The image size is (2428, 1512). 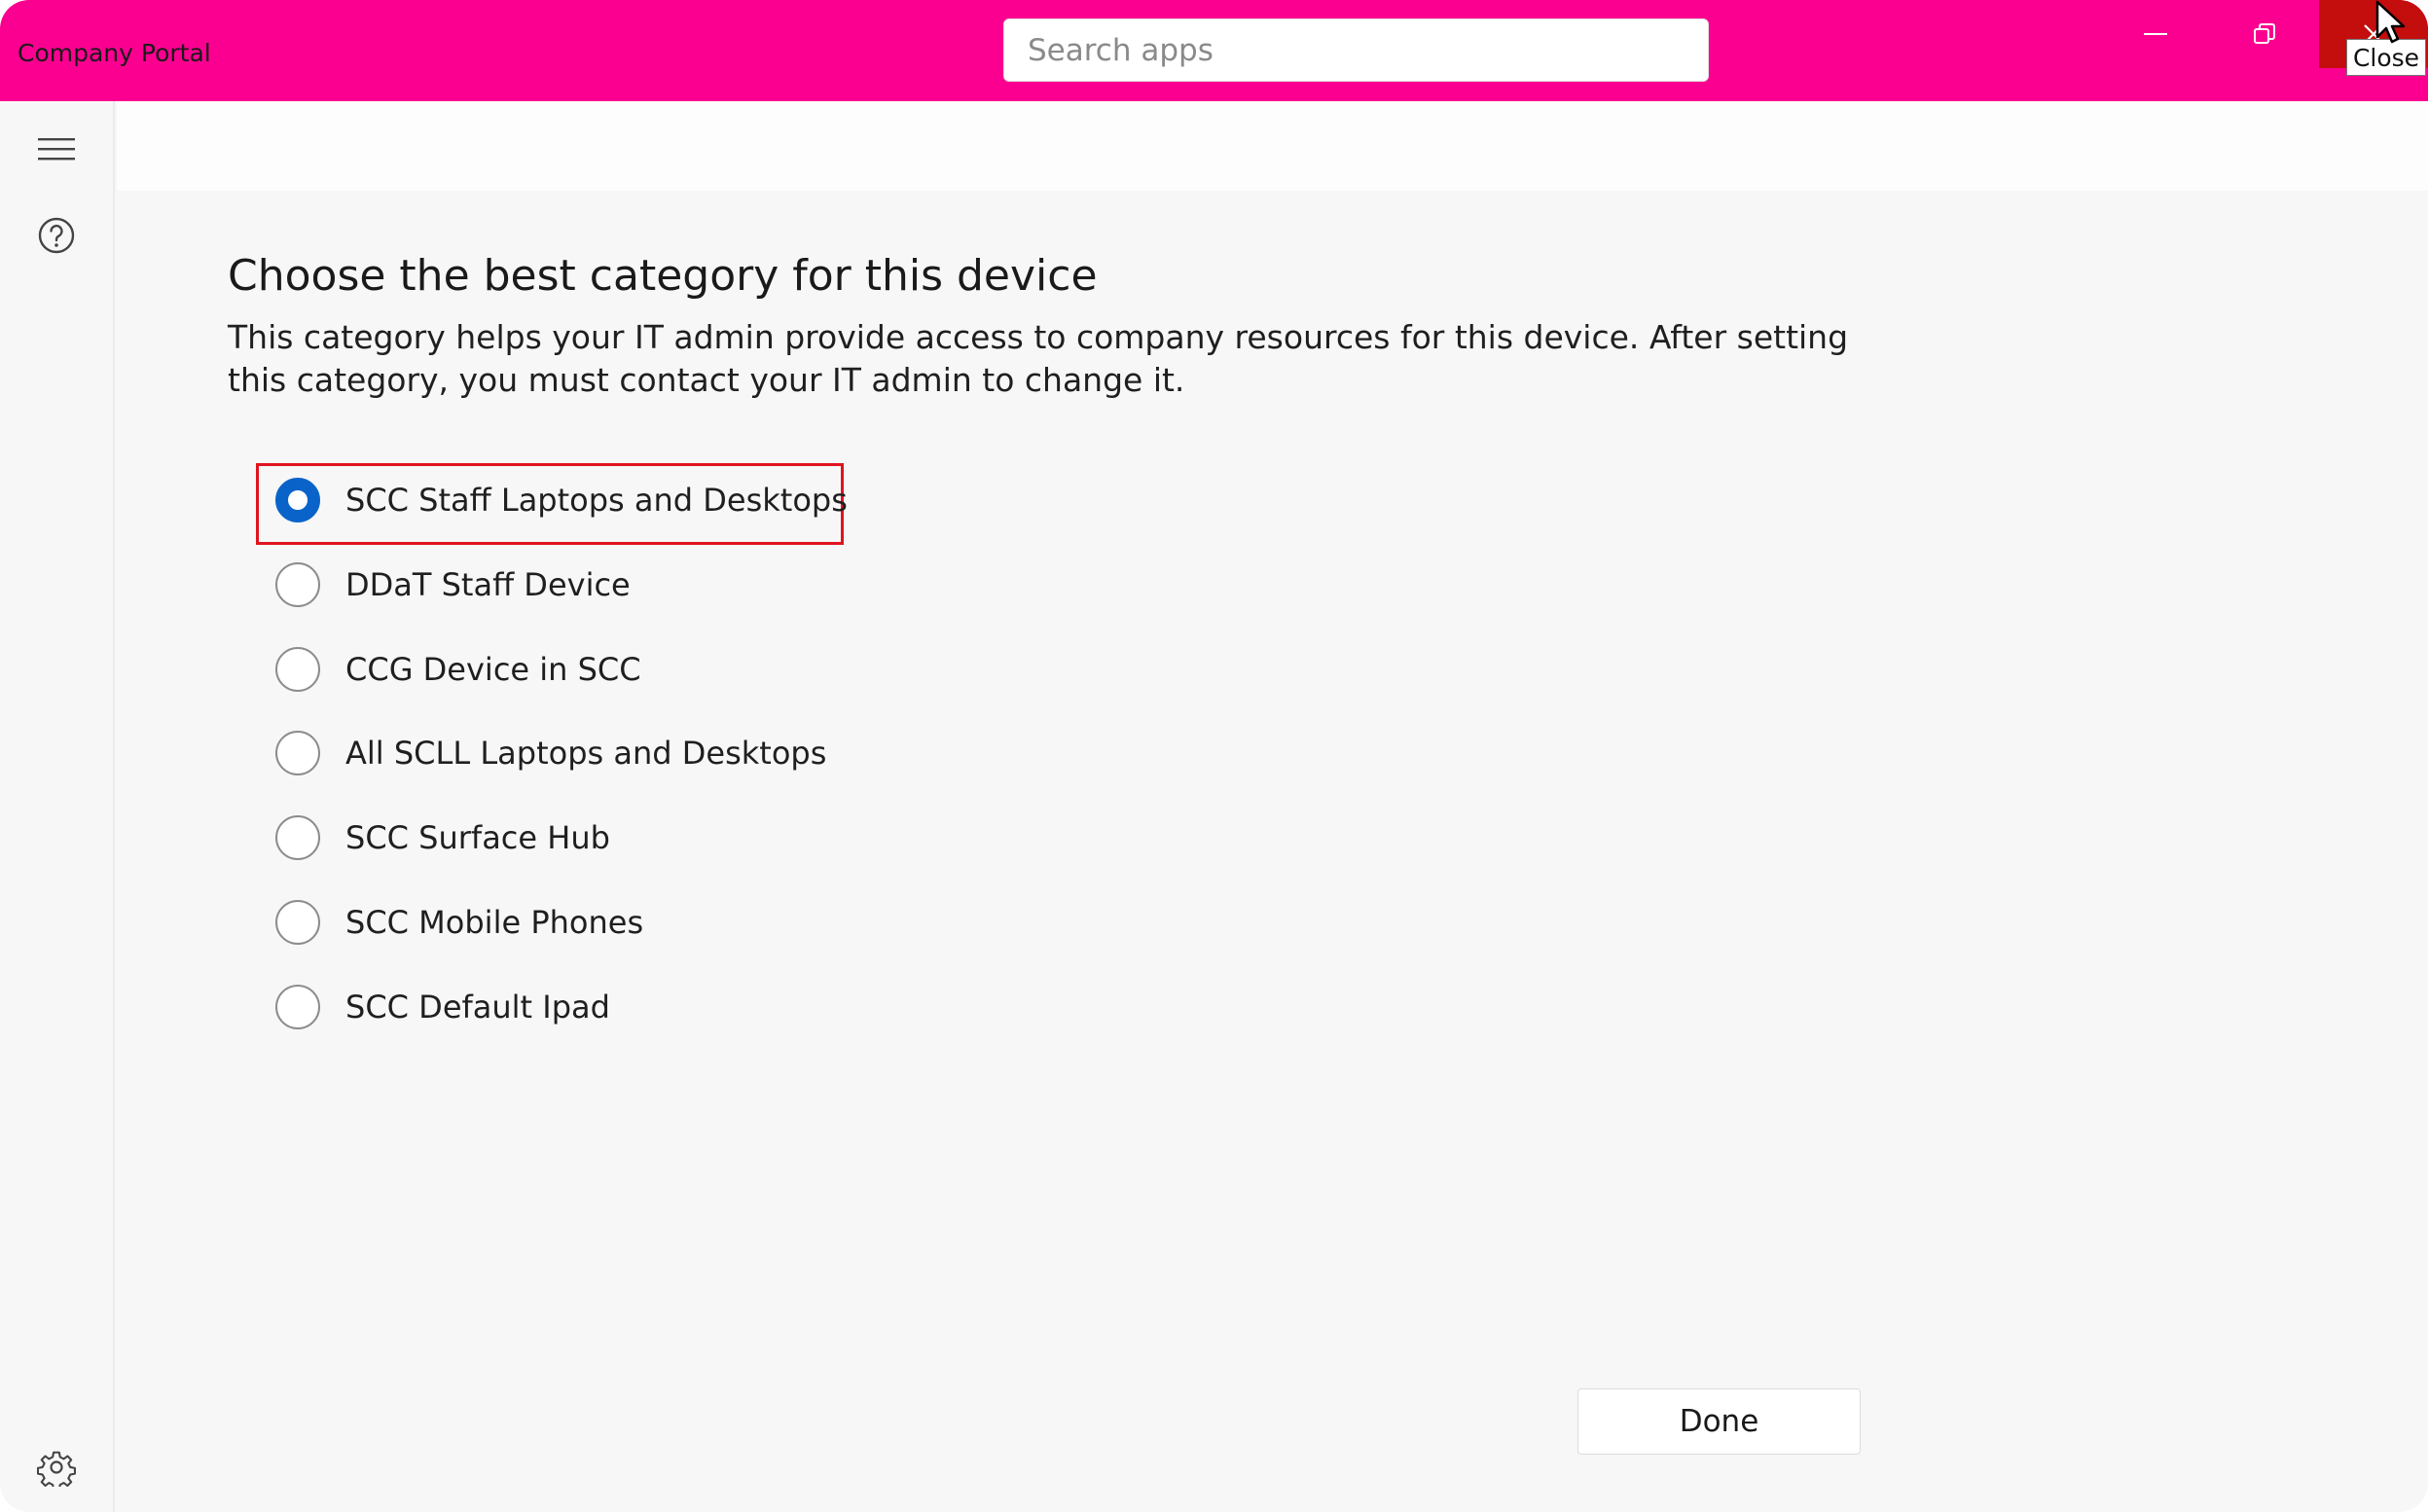 What do you see at coordinates (1719, 1421) in the screenshot?
I see `done-button: Done` at bounding box center [1719, 1421].